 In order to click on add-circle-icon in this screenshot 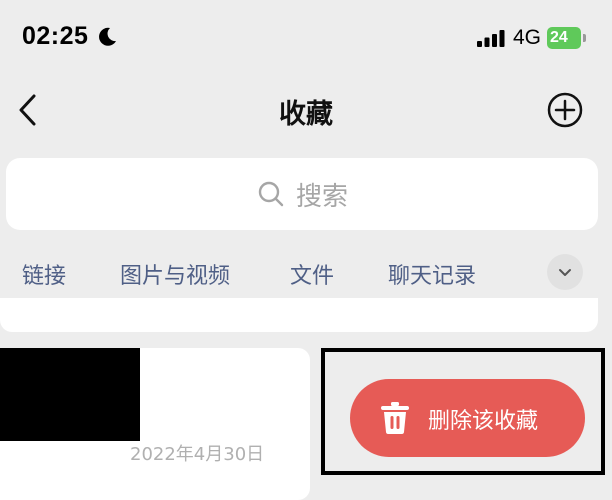, I will do `click(565, 110)`.